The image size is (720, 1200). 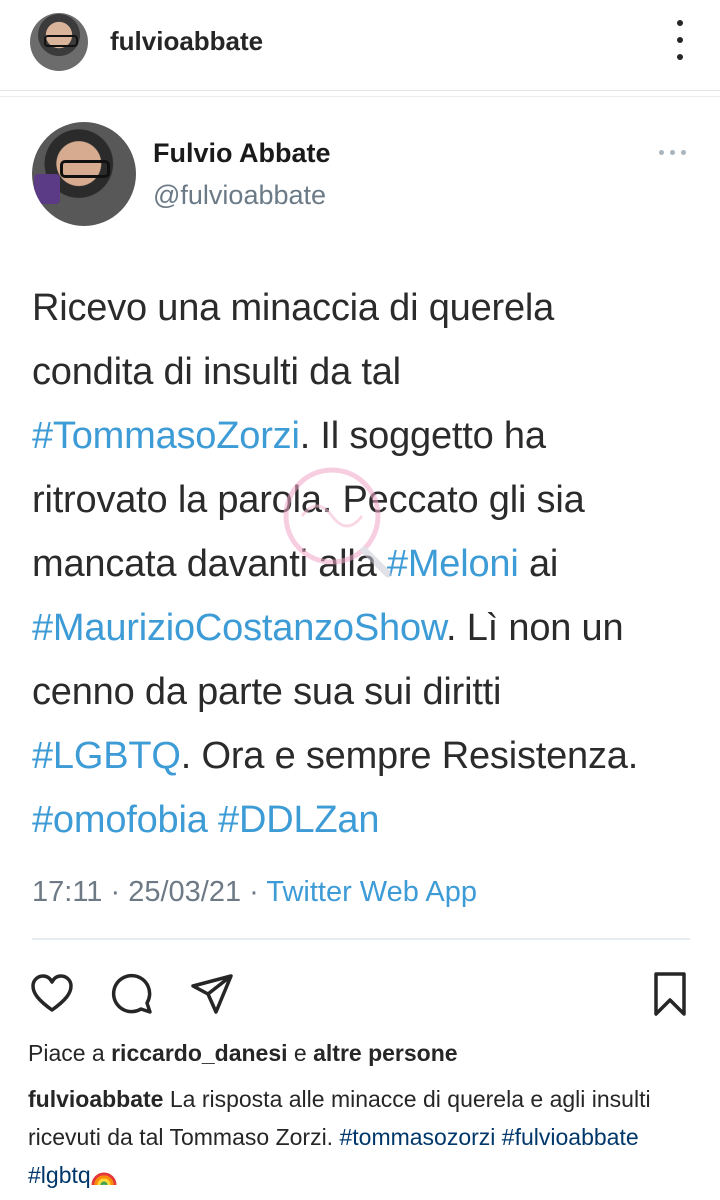 I want to click on tweet-hashtag: #MaurizioCostanzoShow, so click(x=239, y=628).